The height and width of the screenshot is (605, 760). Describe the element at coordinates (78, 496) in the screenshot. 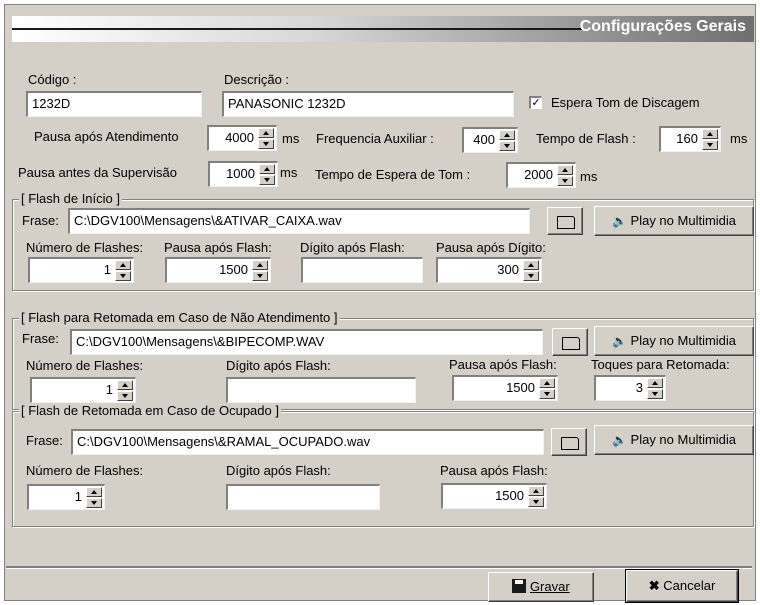

I see `num-flashes-value: 1` at that location.